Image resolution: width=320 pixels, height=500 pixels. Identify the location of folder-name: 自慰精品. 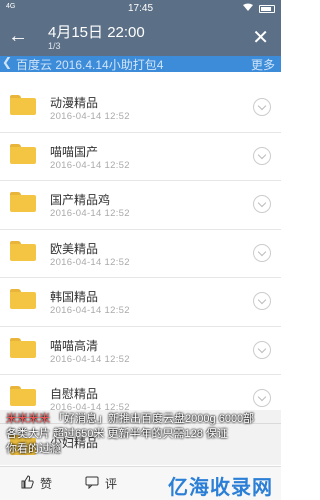
(74, 394).